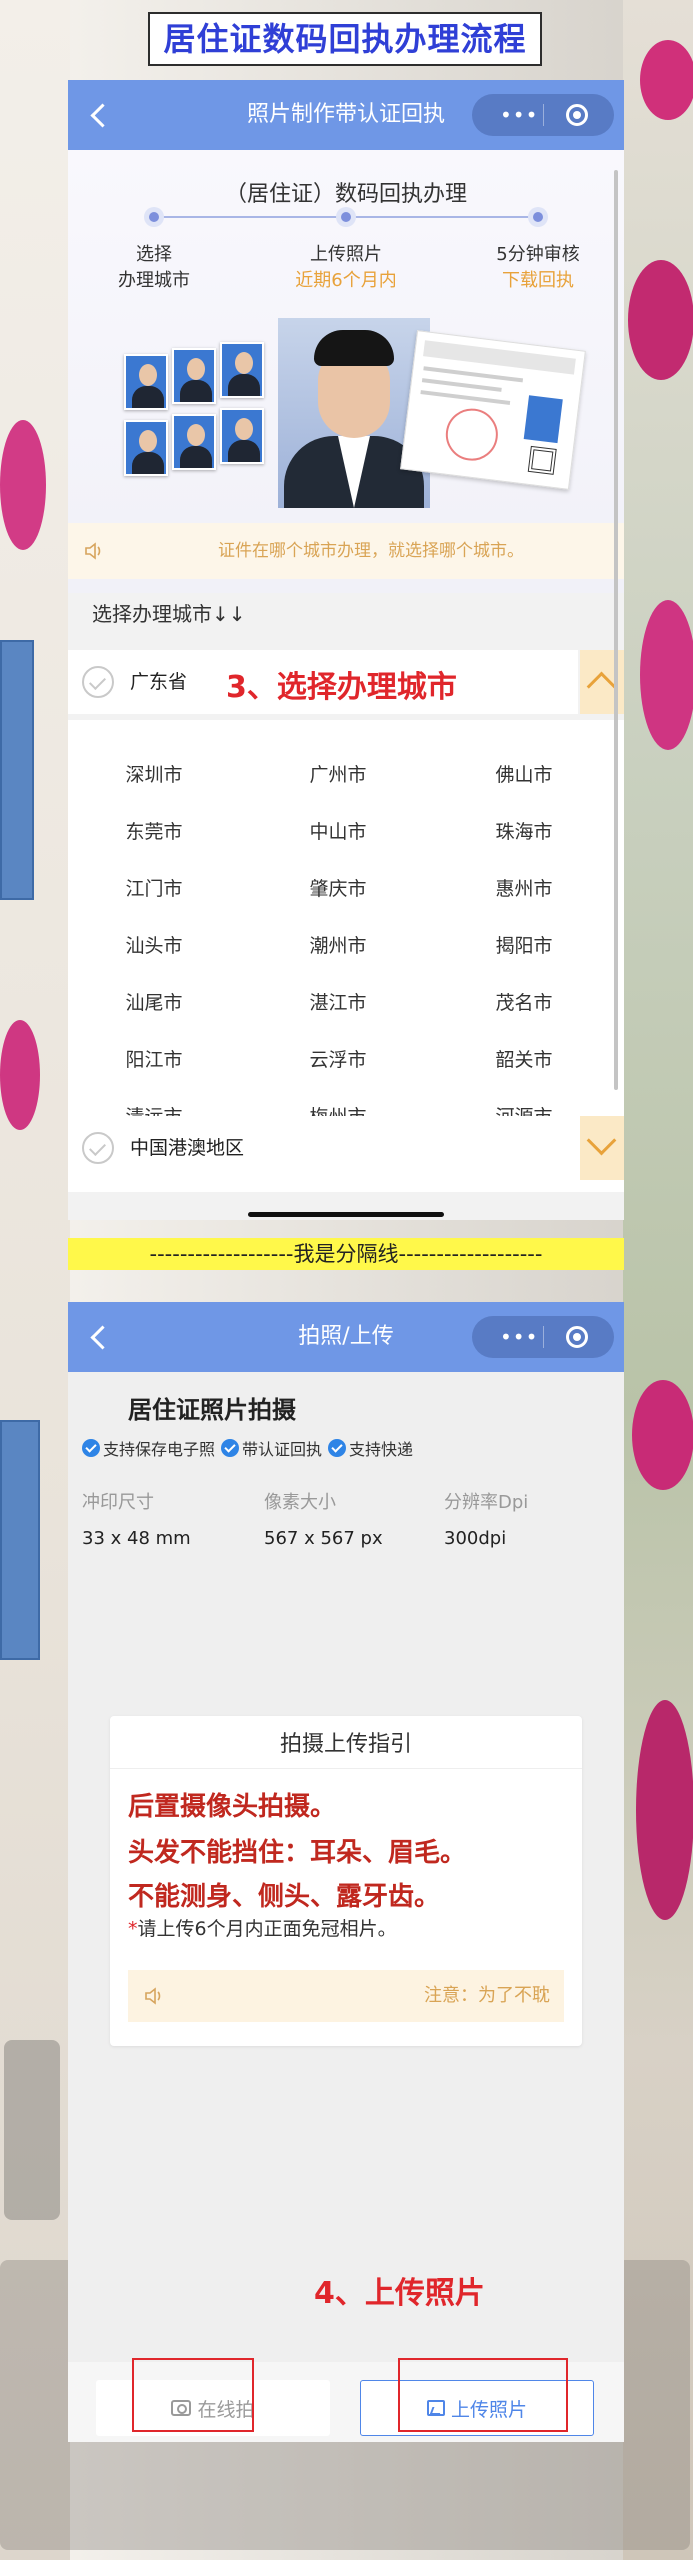  I want to click on guide-rule-1: 后置摄像头拍摄。, so click(232, 1807).